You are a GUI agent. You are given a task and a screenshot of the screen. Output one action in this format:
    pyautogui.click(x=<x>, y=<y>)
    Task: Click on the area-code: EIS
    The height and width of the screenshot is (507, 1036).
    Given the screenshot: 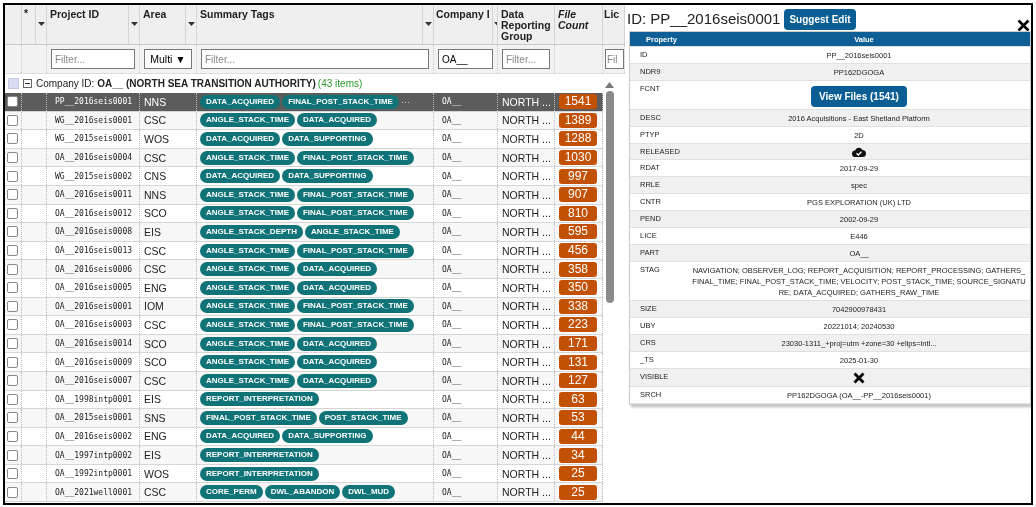 What is the action you would take?
    pyautogui.click(x=152, y=455)
    